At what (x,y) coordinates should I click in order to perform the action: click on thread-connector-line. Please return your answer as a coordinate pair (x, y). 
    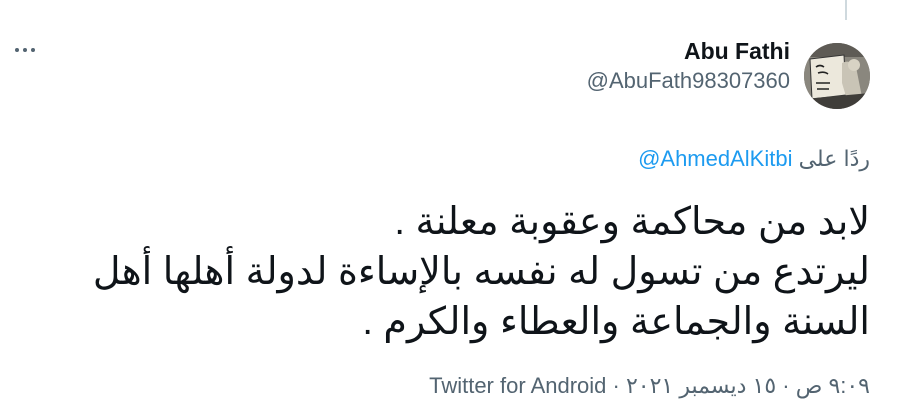
    Looking at the image, I should click on (846, 10).